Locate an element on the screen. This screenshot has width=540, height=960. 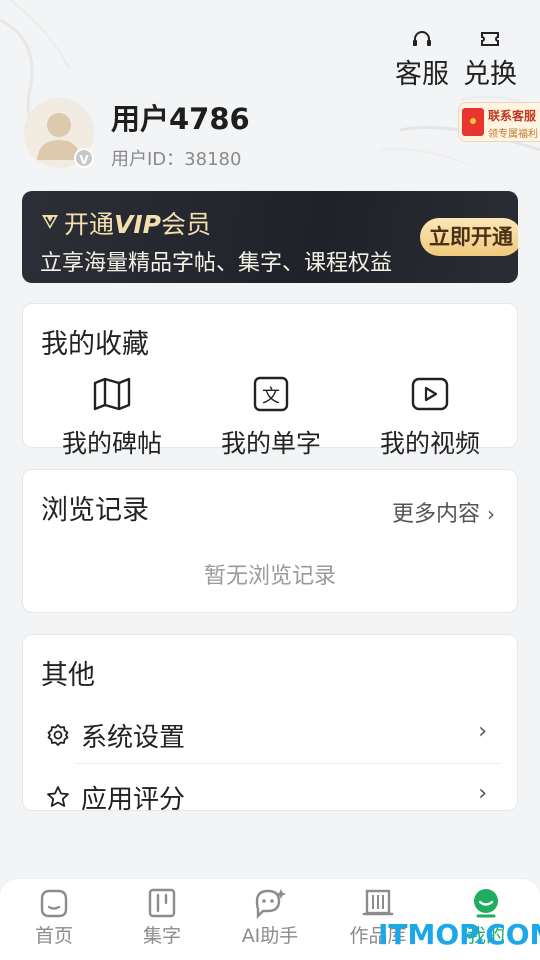
contact-tag-title: 联系客服 is located at coordinates (512, 116).